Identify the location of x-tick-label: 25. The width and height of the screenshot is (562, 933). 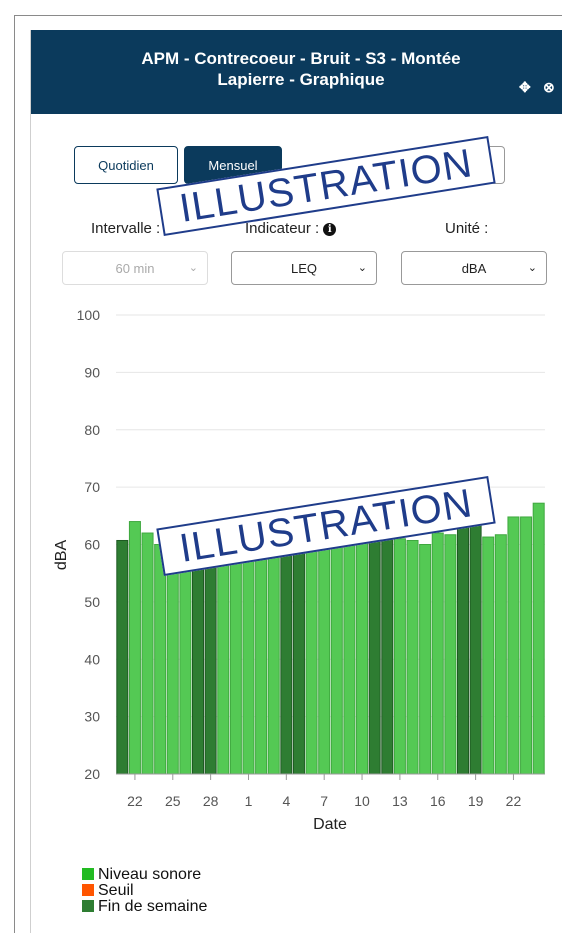
(173, 801).